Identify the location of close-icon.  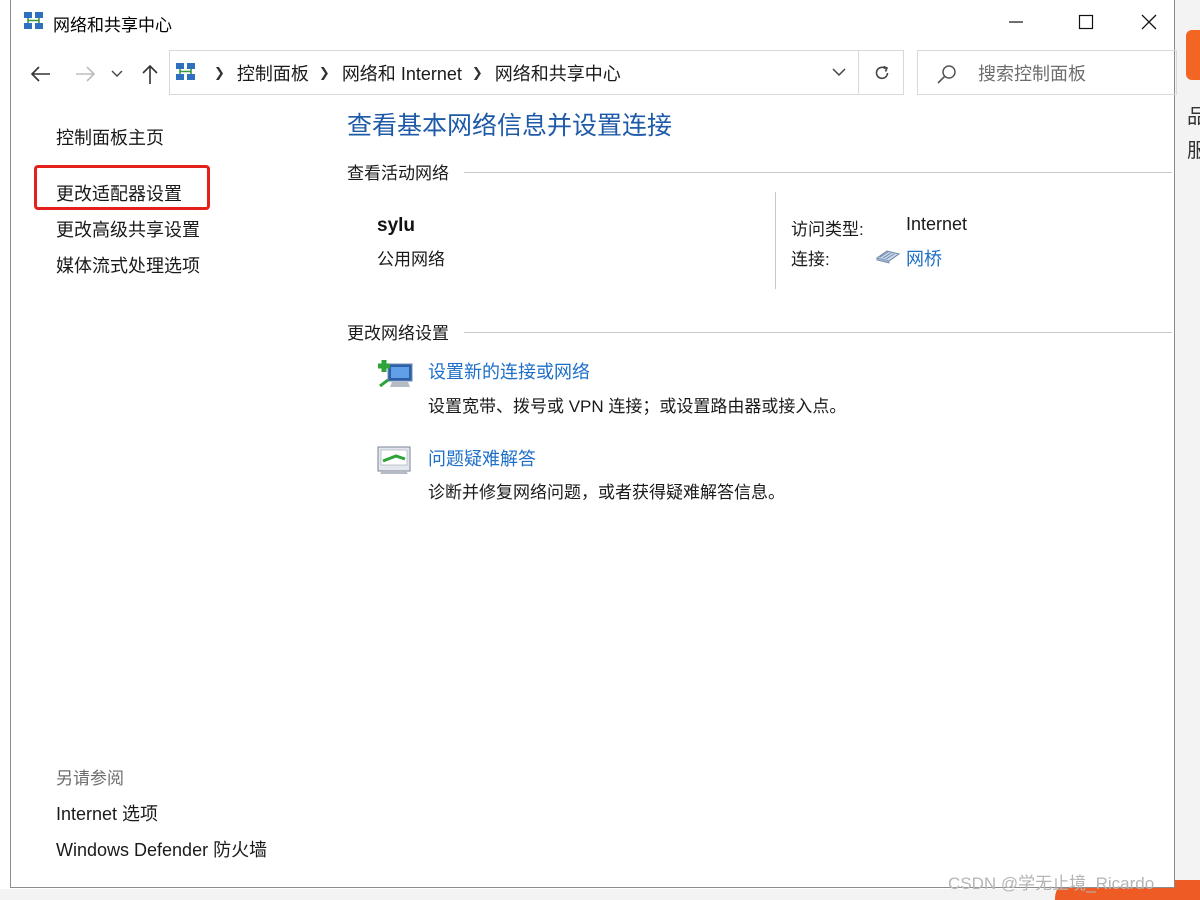
(1148, 22).